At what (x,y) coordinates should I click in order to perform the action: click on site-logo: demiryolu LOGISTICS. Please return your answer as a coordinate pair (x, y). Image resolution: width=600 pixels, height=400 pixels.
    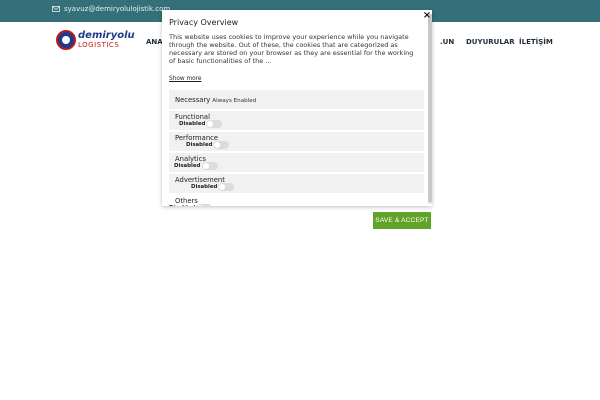
    Looking at the image, I should click on (95, 41).